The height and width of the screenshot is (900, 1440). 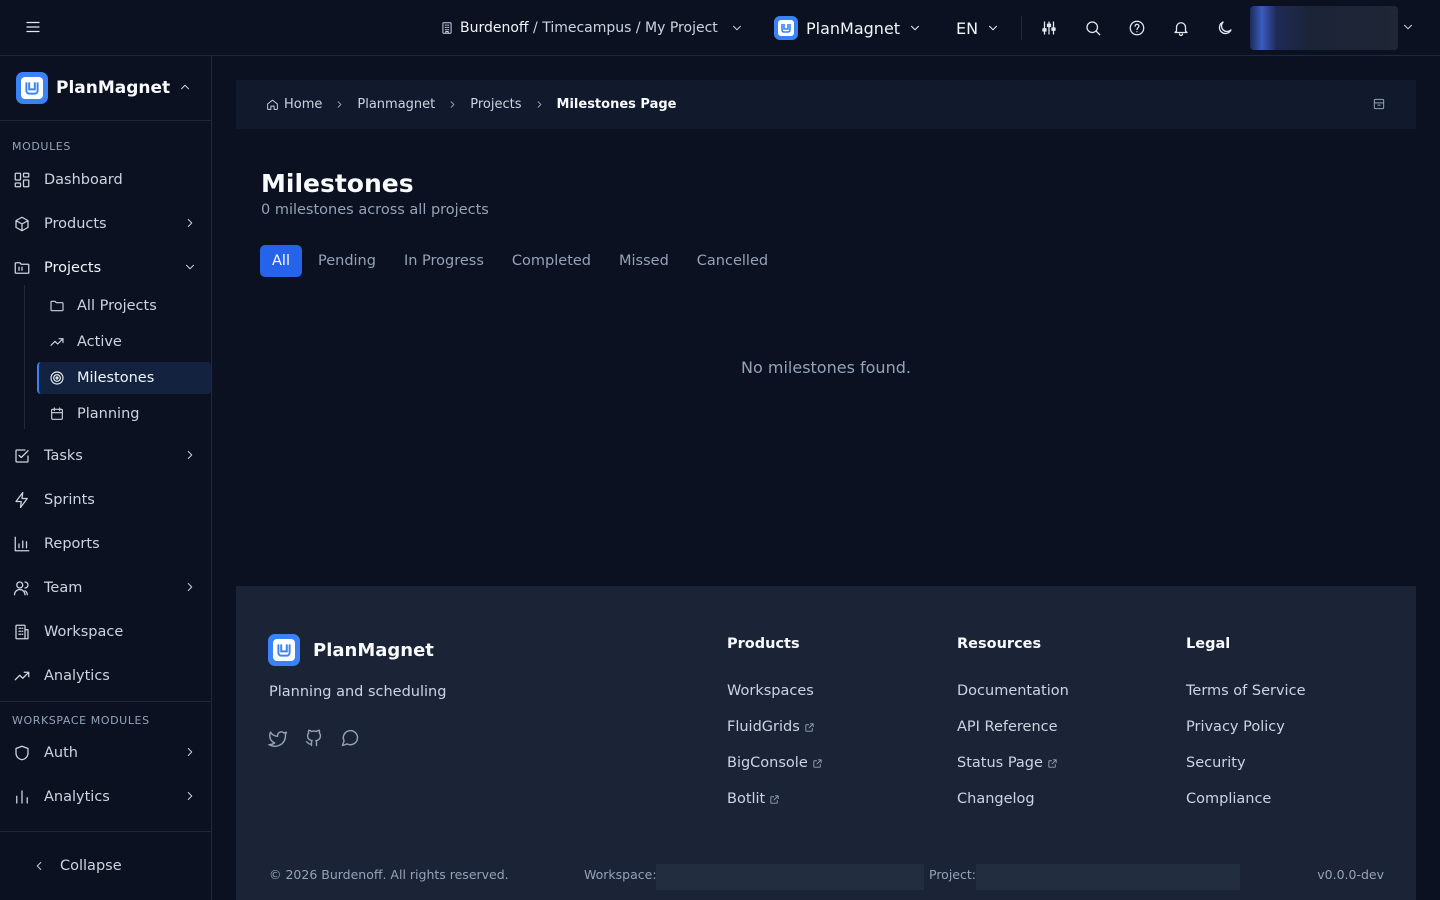 I want to click on tab-in-progress: In Progress, so click(x=444, y=261).